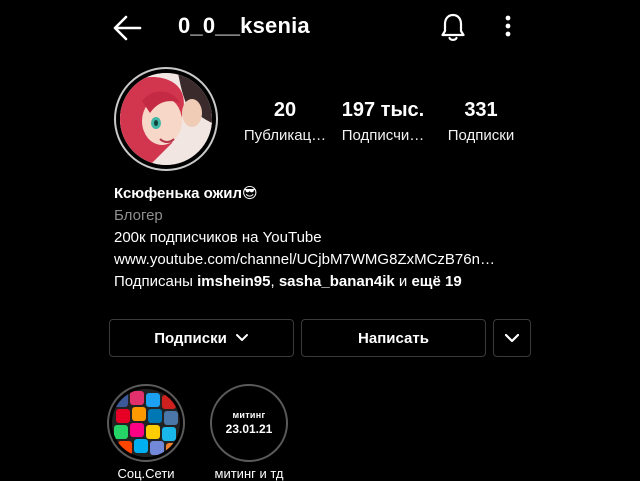 This screenshot has width=640, height=481. What do you see at coordinates (249, 429) in the screenshot?
I see `highlight-cover-date: 23.01.21` at bounding box center [249, 429].